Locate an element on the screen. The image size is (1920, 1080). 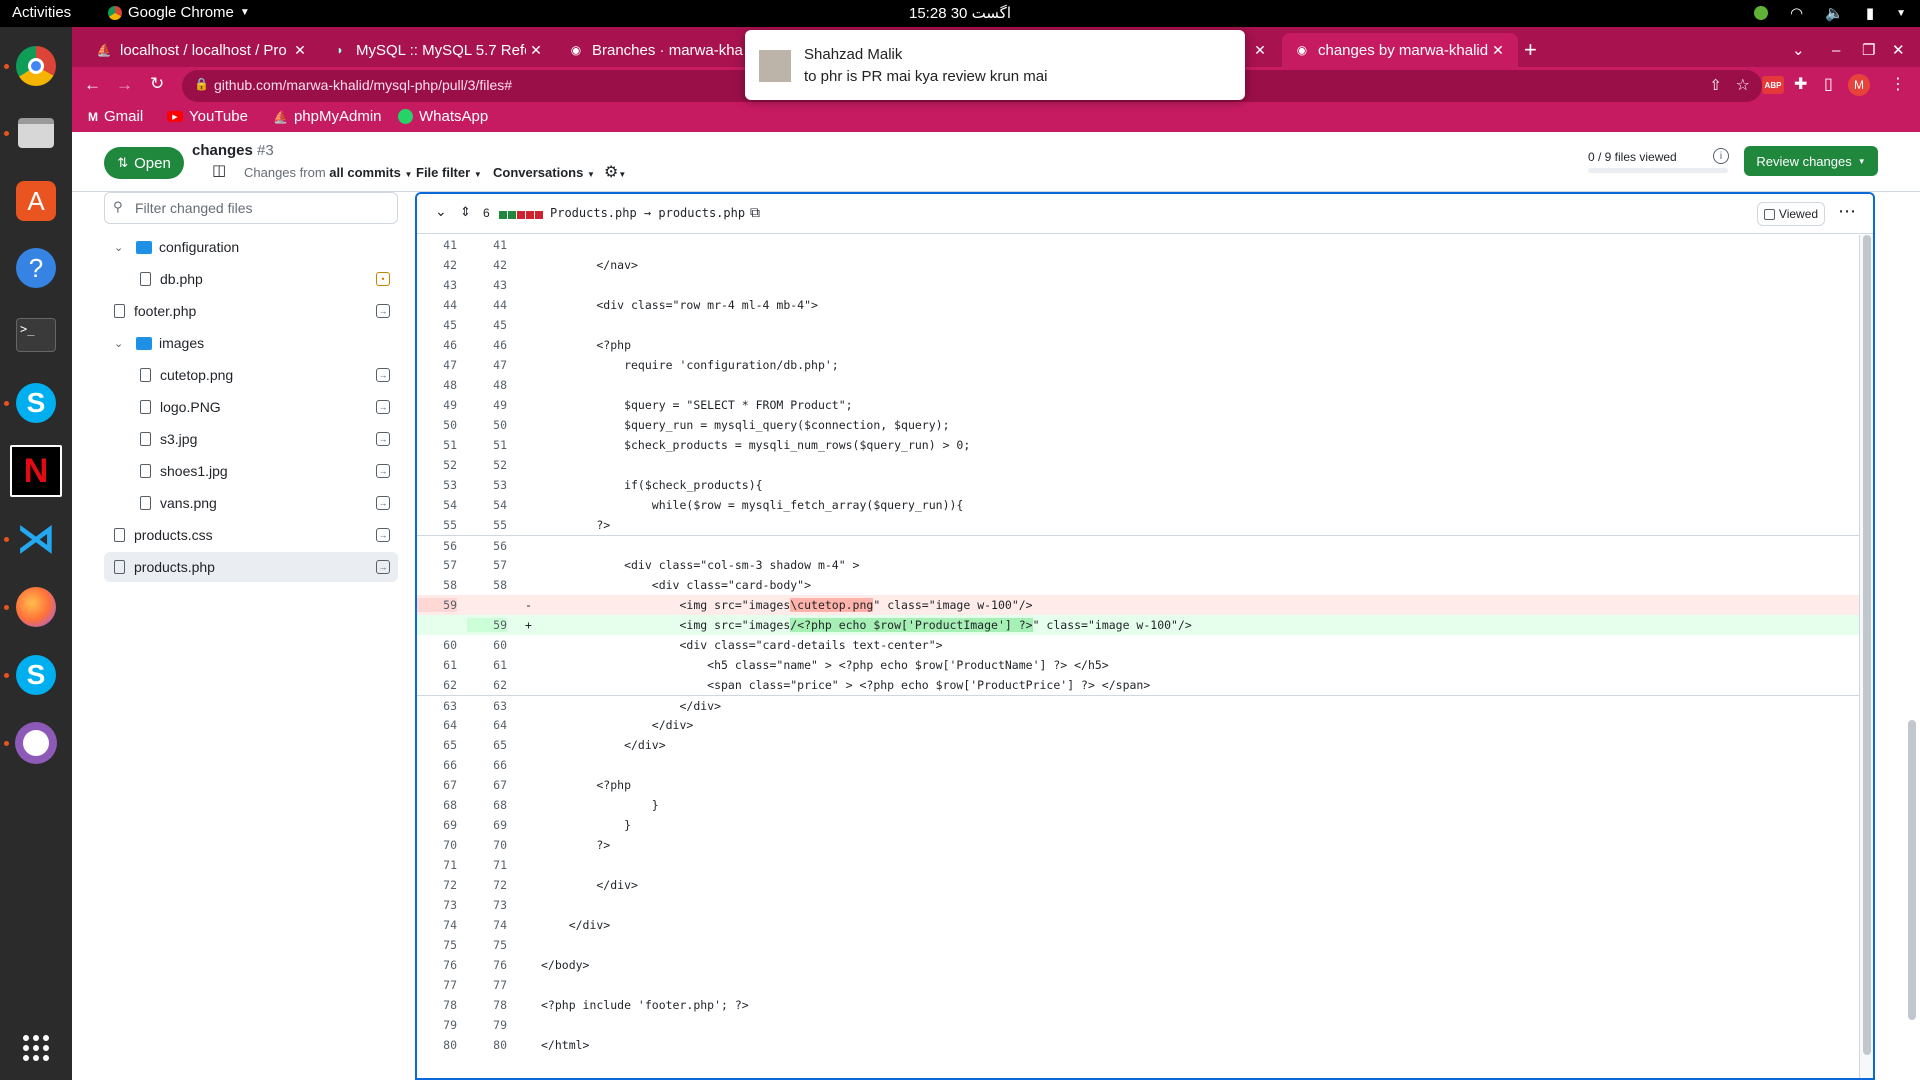
viewed-checkbox: Viewed is located at coordinates (1791, 214).